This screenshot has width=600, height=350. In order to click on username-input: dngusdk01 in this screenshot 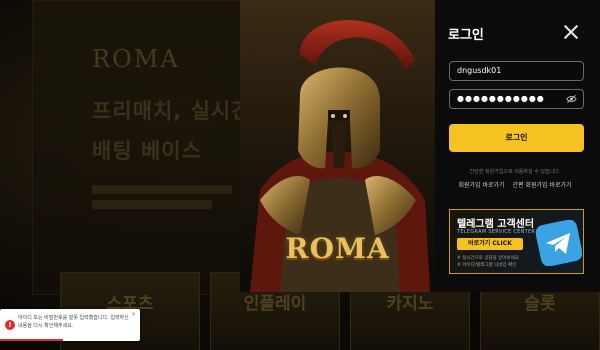, I will do `click(516, 71)`.